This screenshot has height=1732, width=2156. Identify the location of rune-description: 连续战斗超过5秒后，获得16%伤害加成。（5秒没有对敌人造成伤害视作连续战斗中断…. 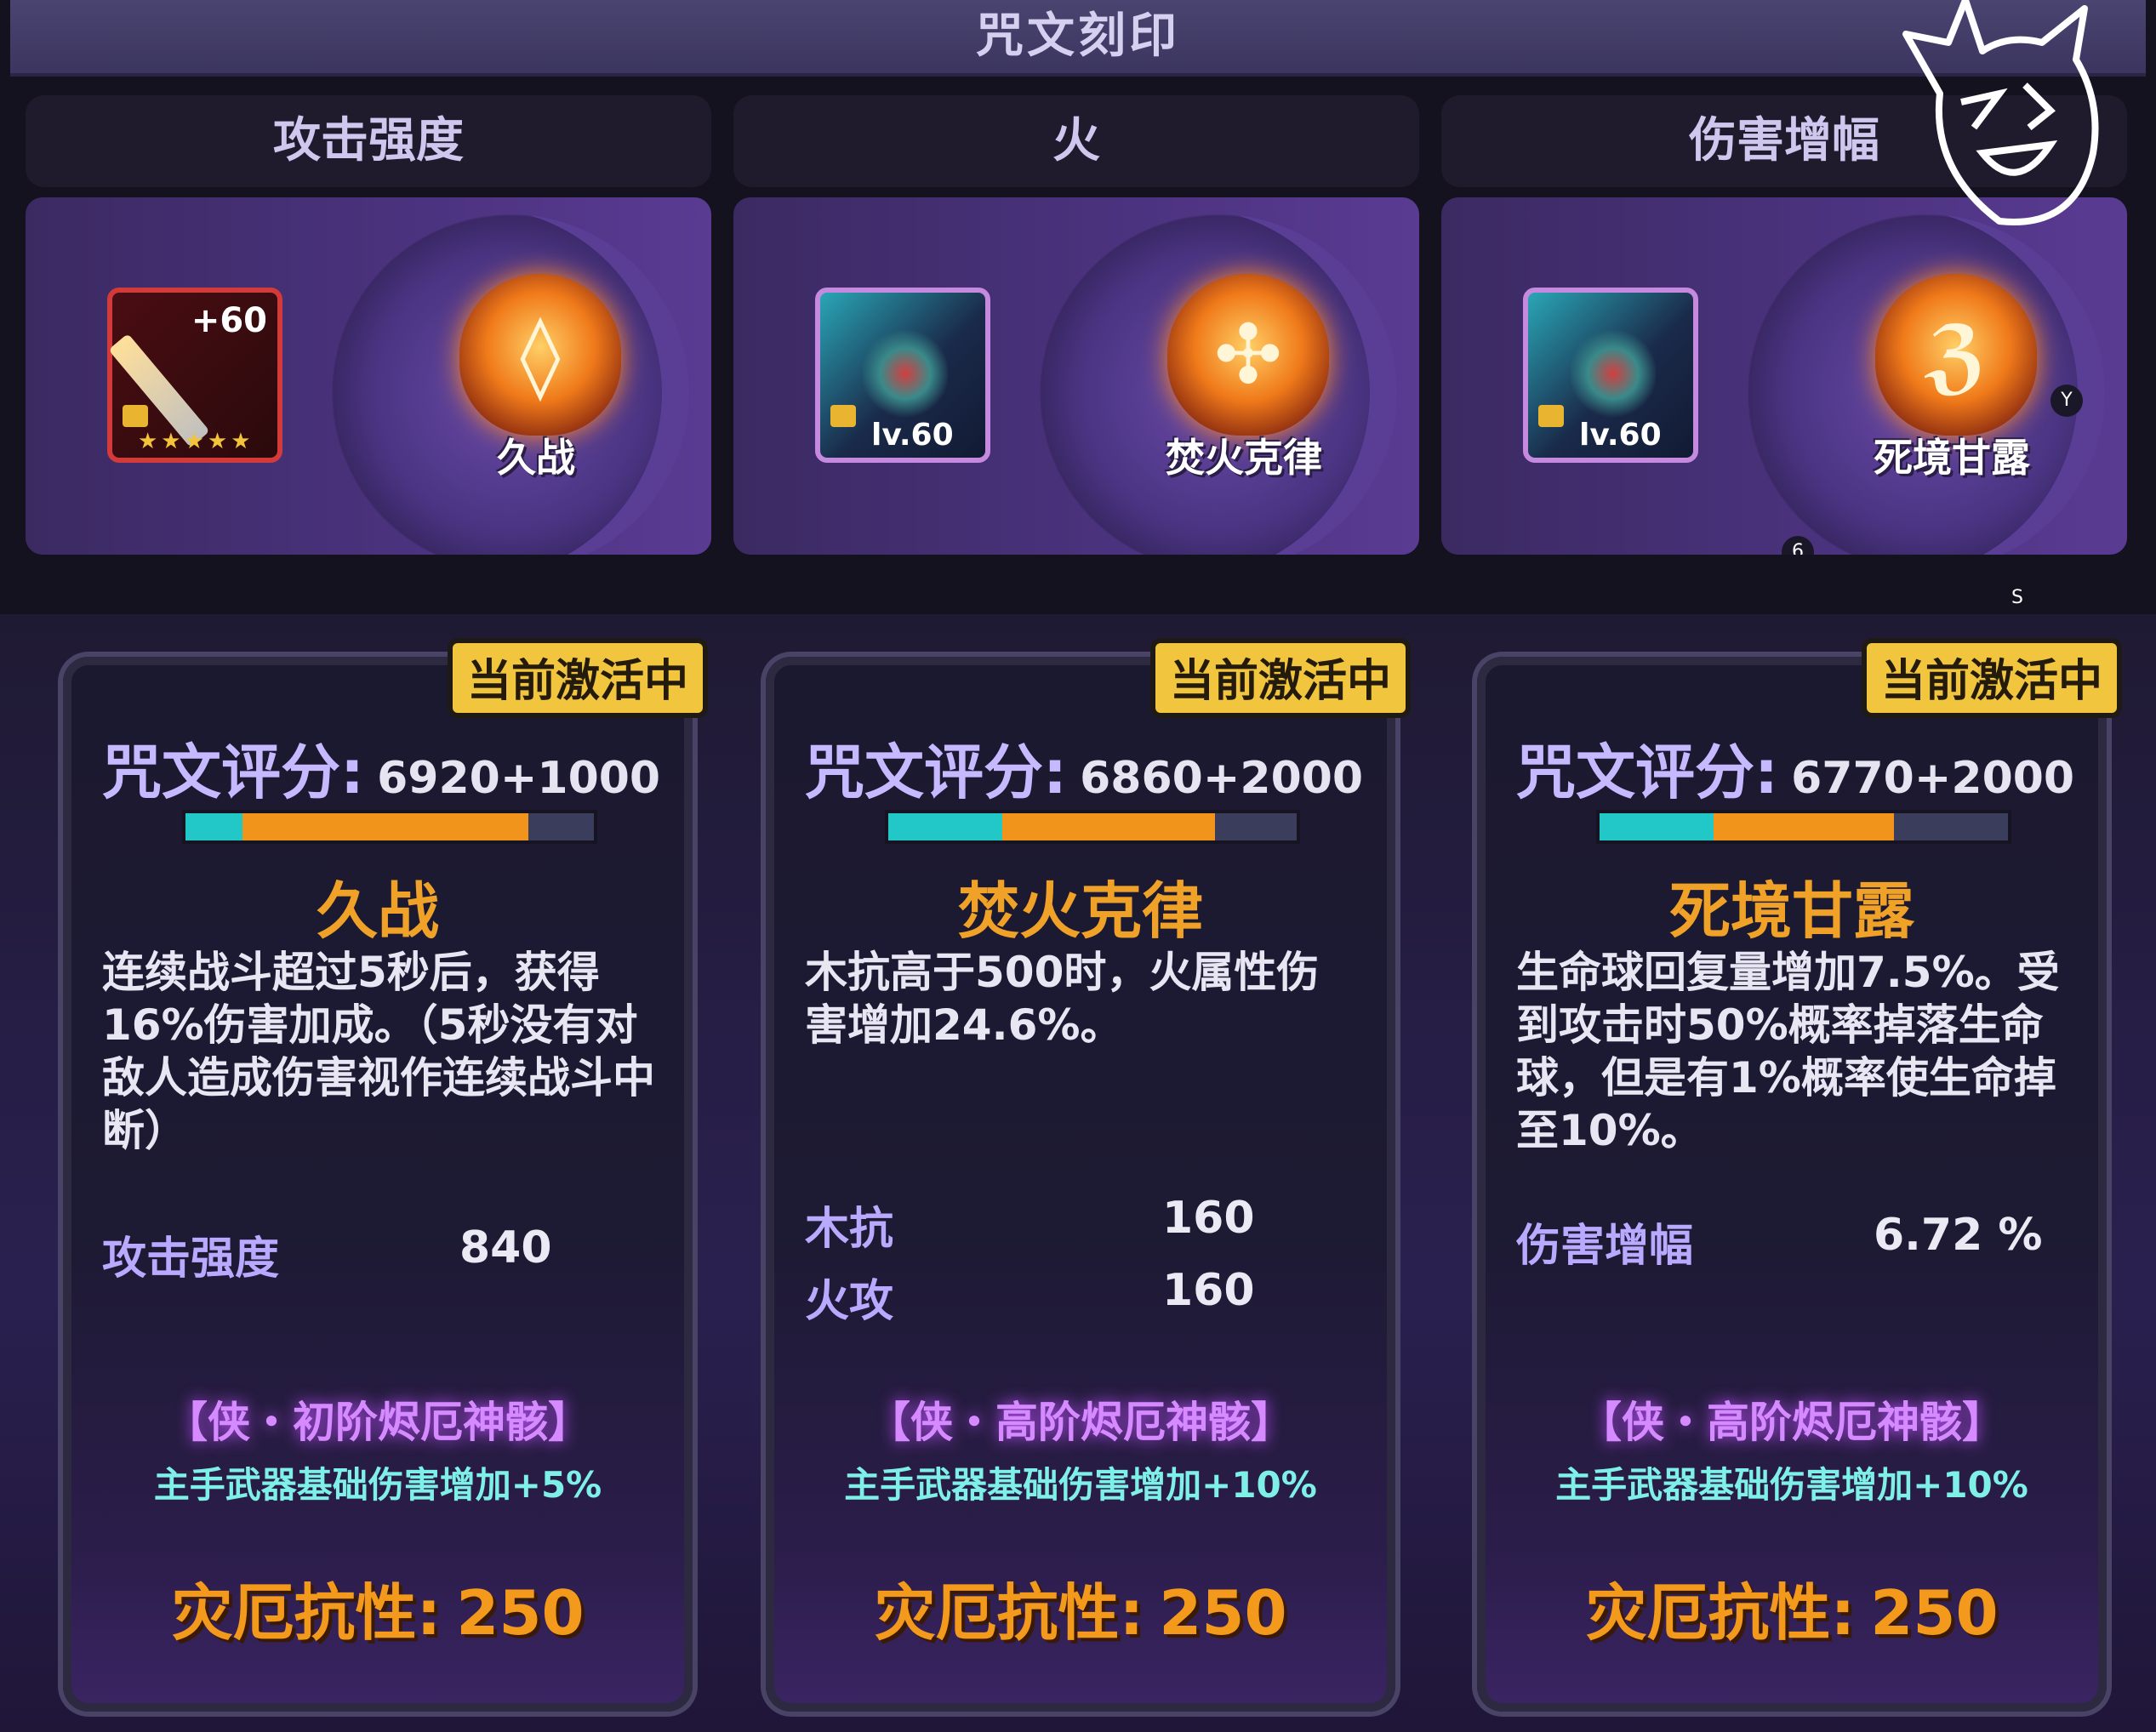
(379, 1051).